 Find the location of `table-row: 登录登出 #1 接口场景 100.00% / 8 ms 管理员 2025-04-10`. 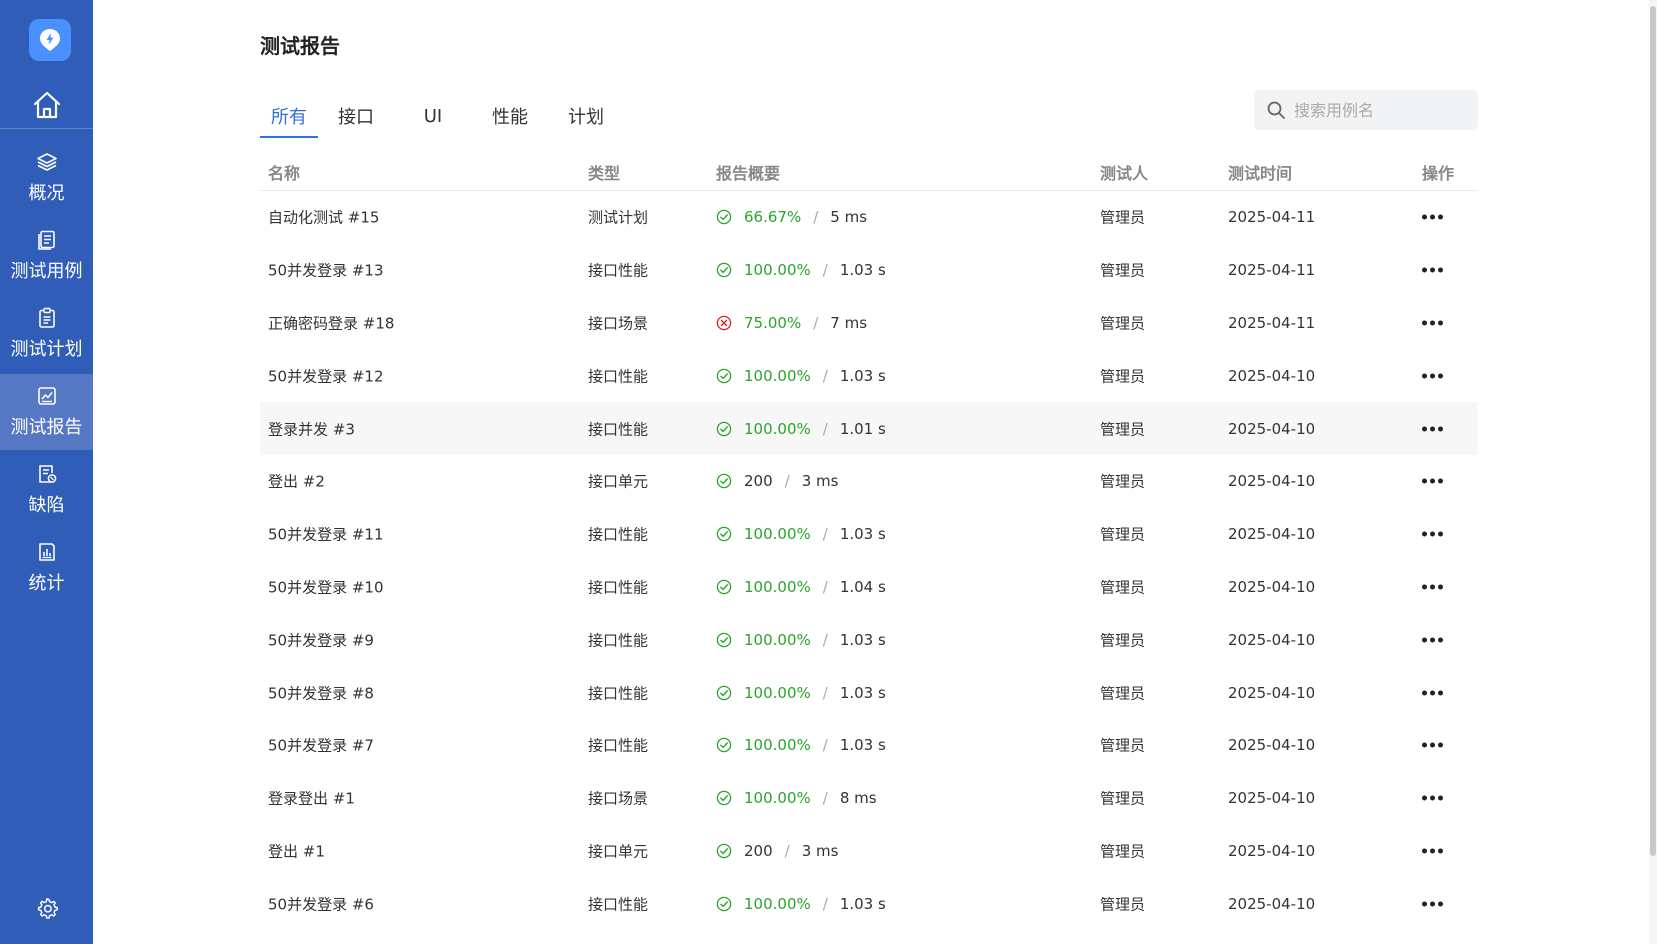

table-row: 登录登出 #1 接口场景 100.00% / 8 ms 管理员 2025-04-10 is located at coordinates (869, 798).